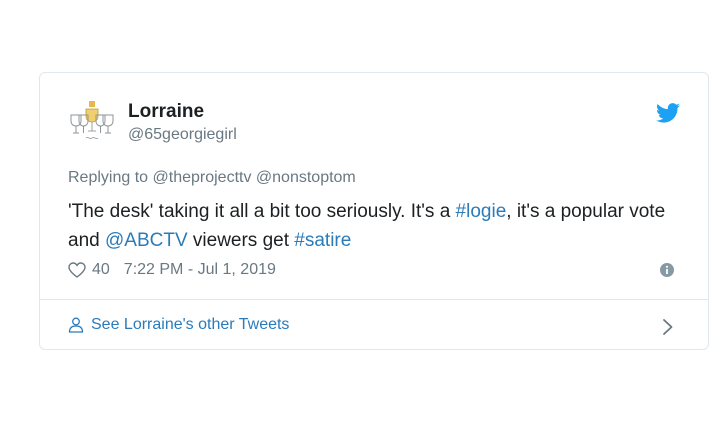 The width and height of the screenshot is (720, 432). I want to click on hashtag-logie: #logie, so click(481, 211).